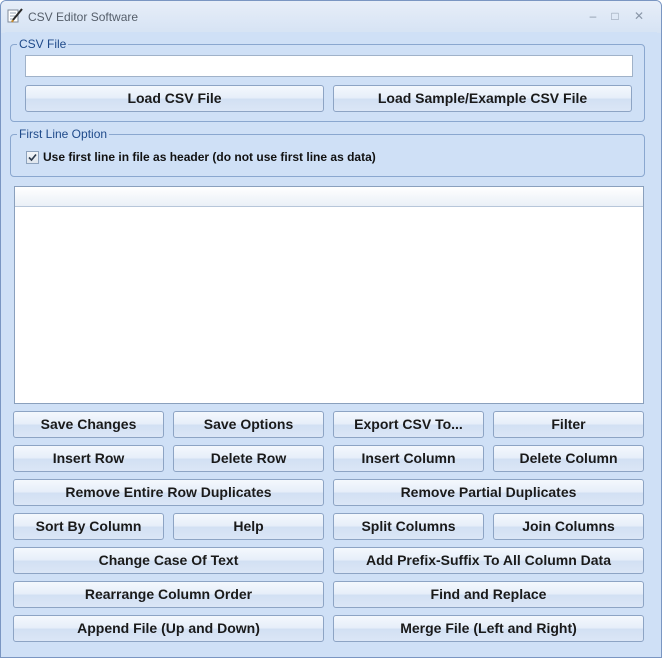 The image size is (662, 658). Describe the element at coordinates (248, 526) in the screenshot. I see `help-button: Help` at that location.